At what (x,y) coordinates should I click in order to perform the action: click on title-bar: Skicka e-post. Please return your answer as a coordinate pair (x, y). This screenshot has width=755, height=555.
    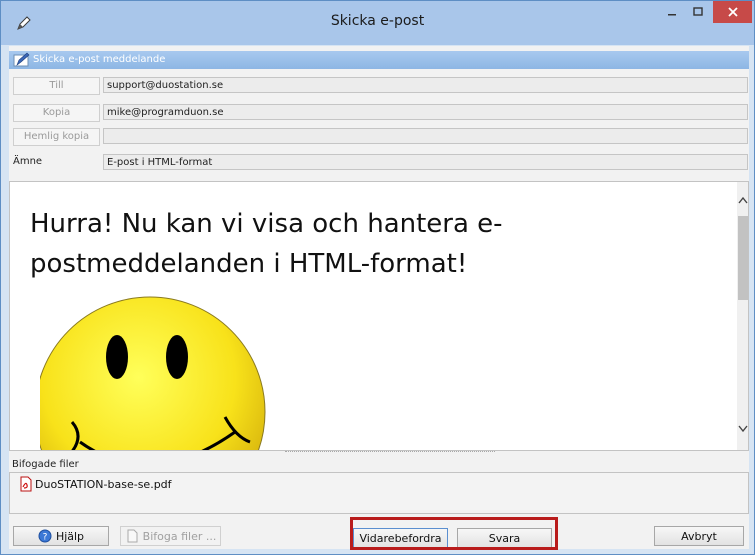
    Looking at the image, I should click on (377, 23).